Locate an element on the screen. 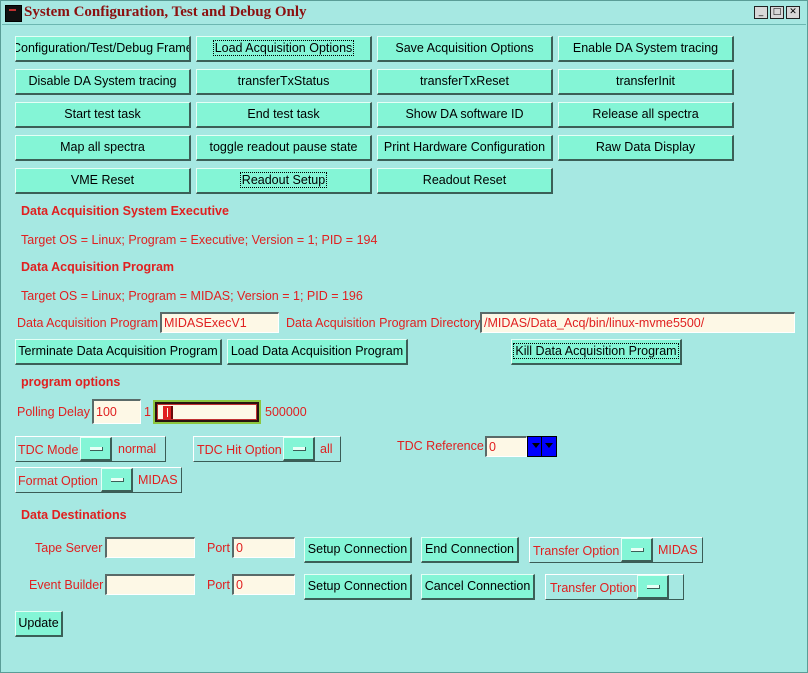 The height and width of the screenshot is (673, 808). program-name-label: Data Acquisition Program is located at coordinates (88, 323).